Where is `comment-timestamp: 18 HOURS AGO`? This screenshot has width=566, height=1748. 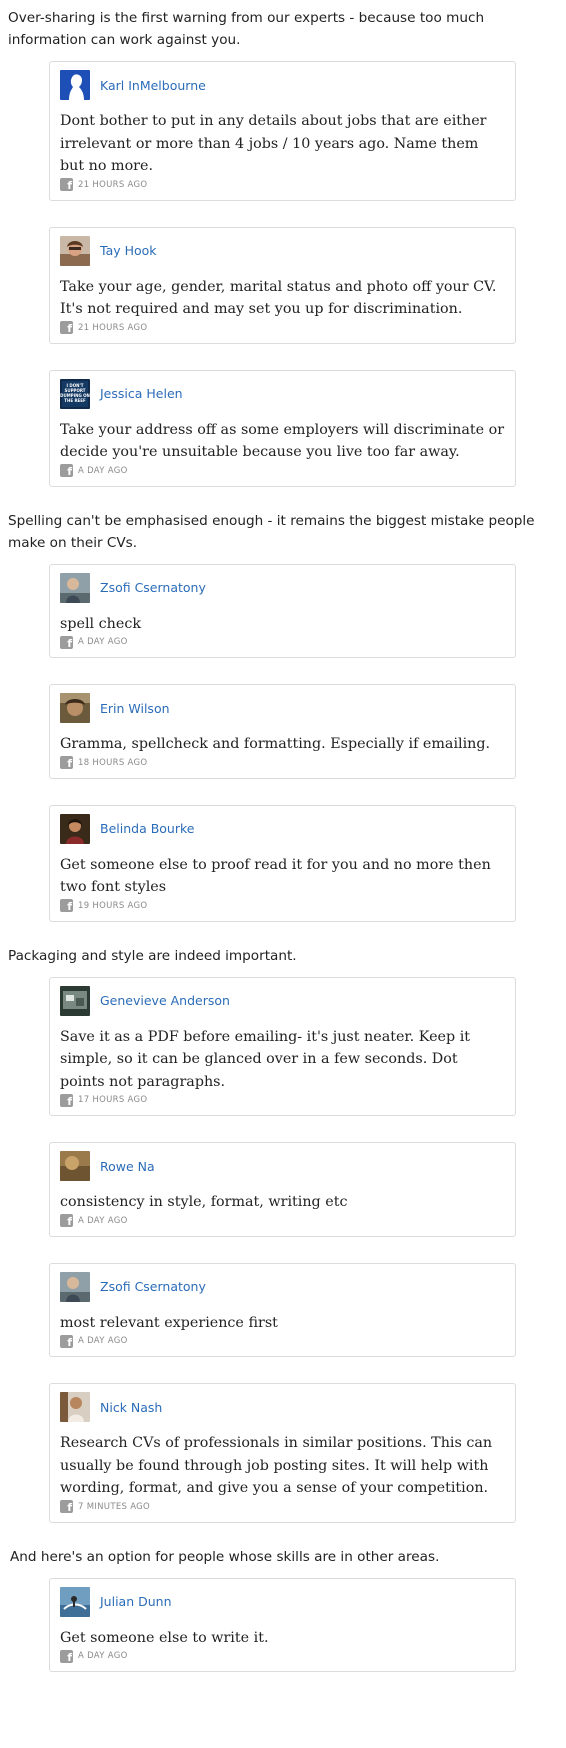 comment-timestamp: 18 HOURS AGO is located at coordinates (113, 762).